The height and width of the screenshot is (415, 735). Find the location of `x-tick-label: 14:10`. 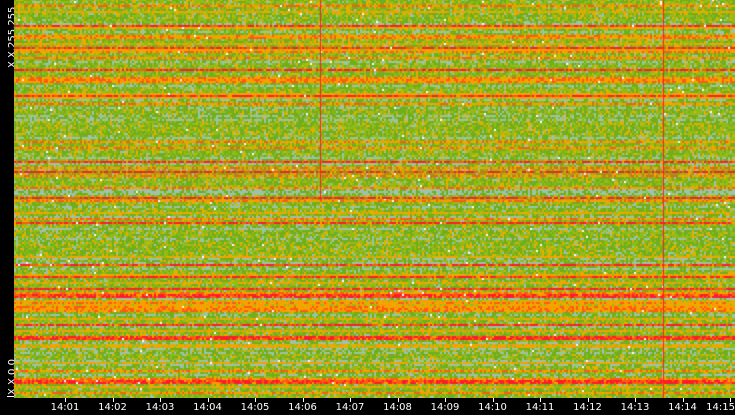

x-tick-label: 14:10 is located at coordinates (492, 407).